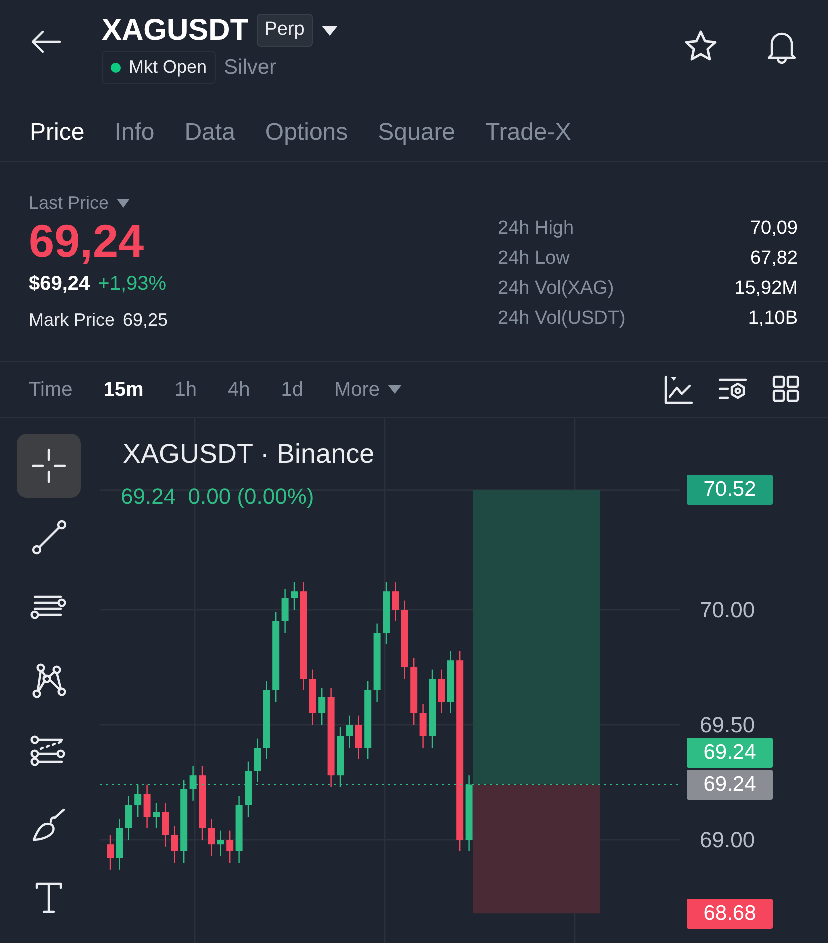  What do you see at coordinates (773, 319) in the screenshot?
I see `stat-value: 1,10B` at bounding box center [773, 319].